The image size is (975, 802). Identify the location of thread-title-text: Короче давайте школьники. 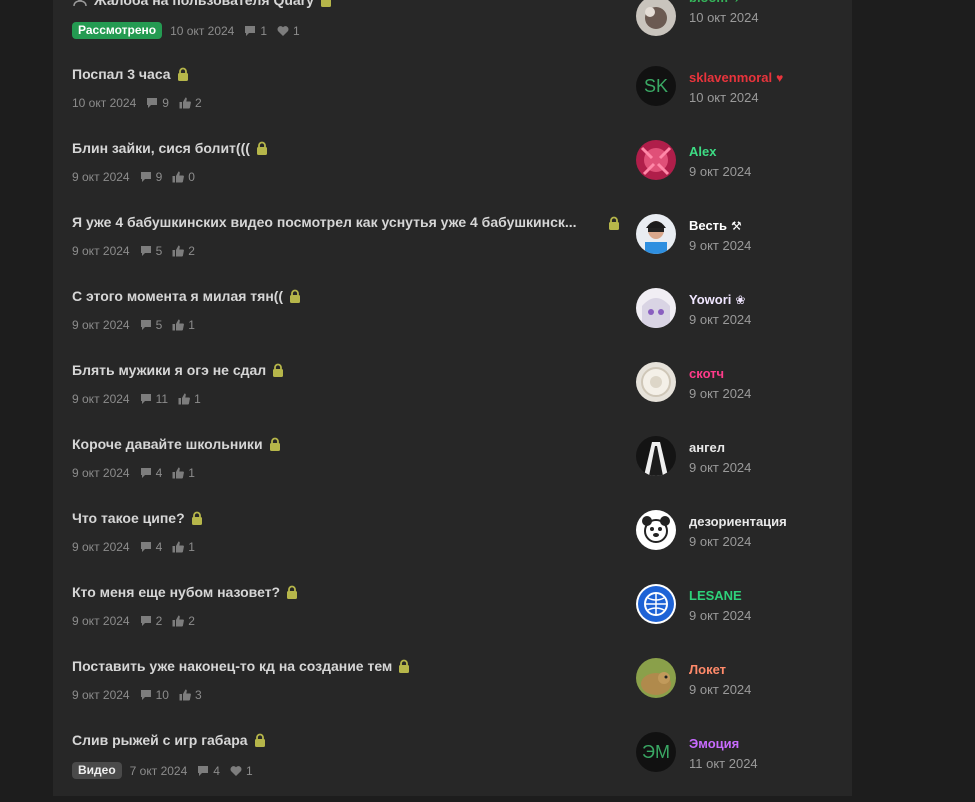
(167, 444).